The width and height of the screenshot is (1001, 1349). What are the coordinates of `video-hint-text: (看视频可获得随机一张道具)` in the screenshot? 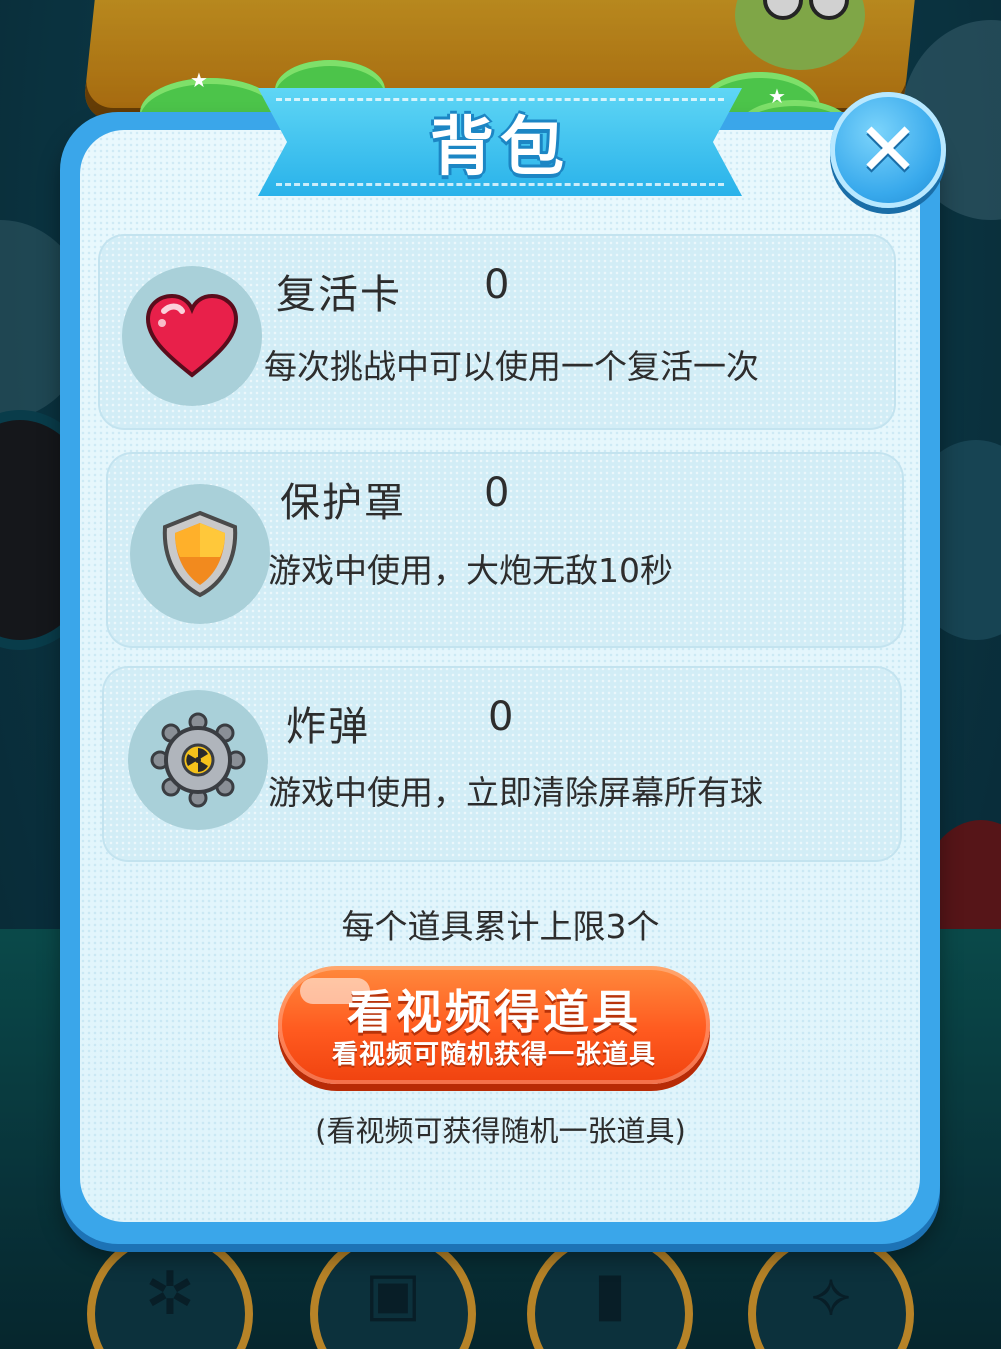 It's located at (500, 1131).